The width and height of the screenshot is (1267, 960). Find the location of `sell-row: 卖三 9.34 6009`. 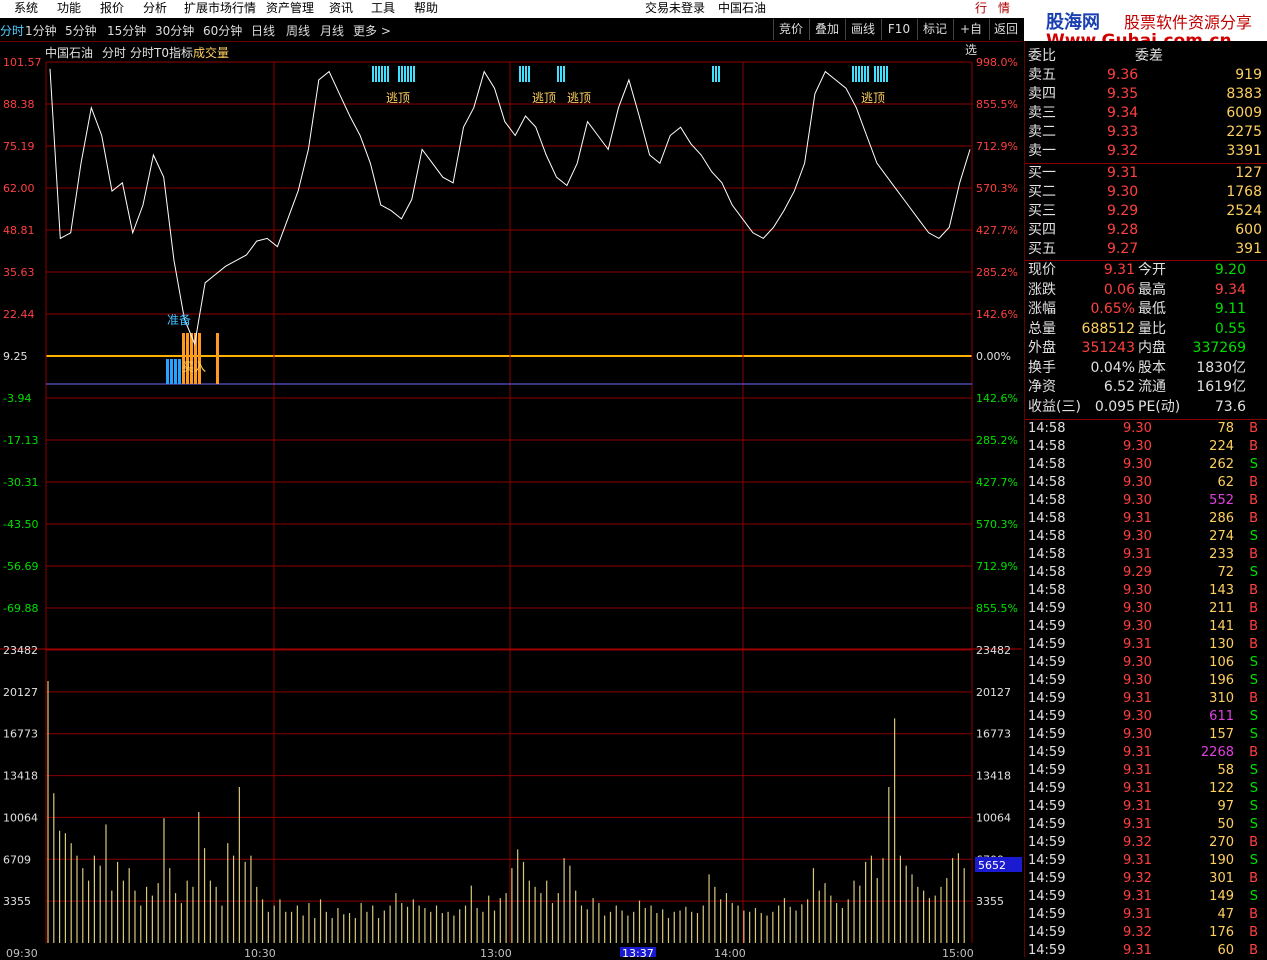

sell-row: 卖三 9.34 6009 is located at coordinates (1146, 113).